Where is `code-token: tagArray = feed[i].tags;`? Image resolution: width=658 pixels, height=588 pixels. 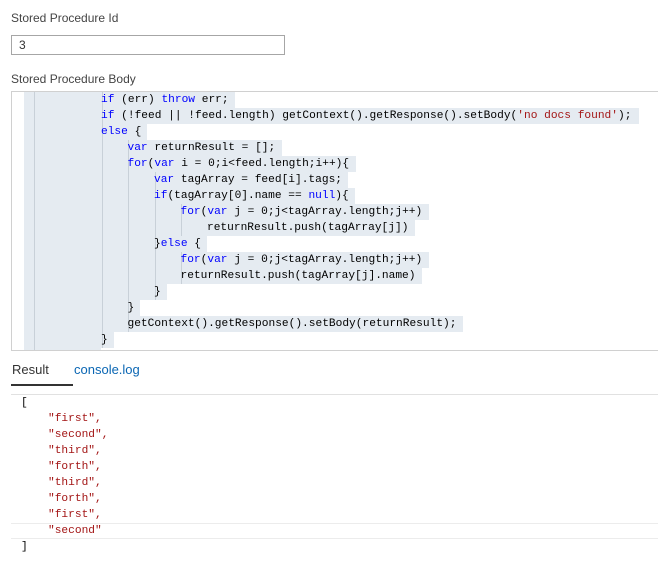
code-token: tagArray = feed[i].tags; is located at coordinates (258, 180).